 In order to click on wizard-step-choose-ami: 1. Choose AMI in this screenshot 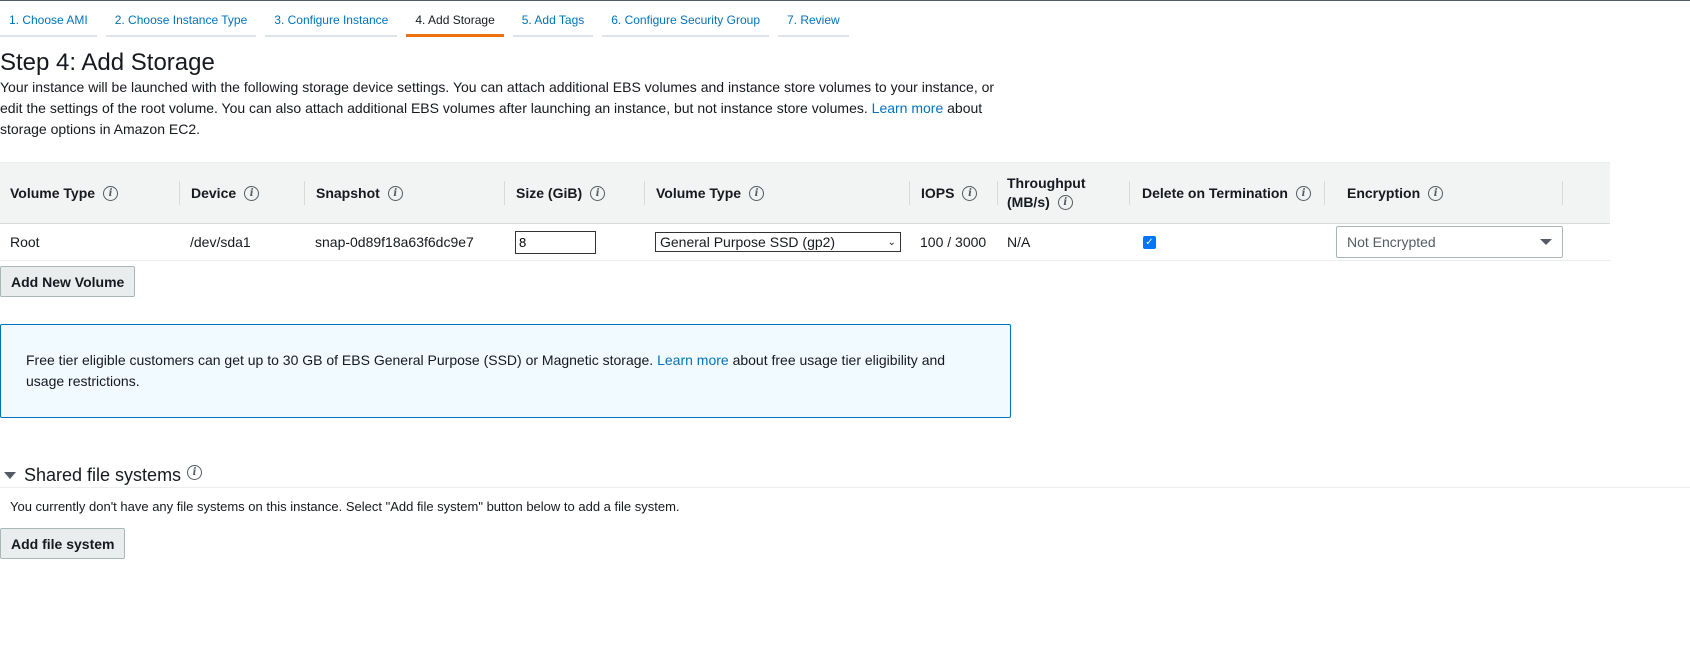, I will do `click(48, 22)`.